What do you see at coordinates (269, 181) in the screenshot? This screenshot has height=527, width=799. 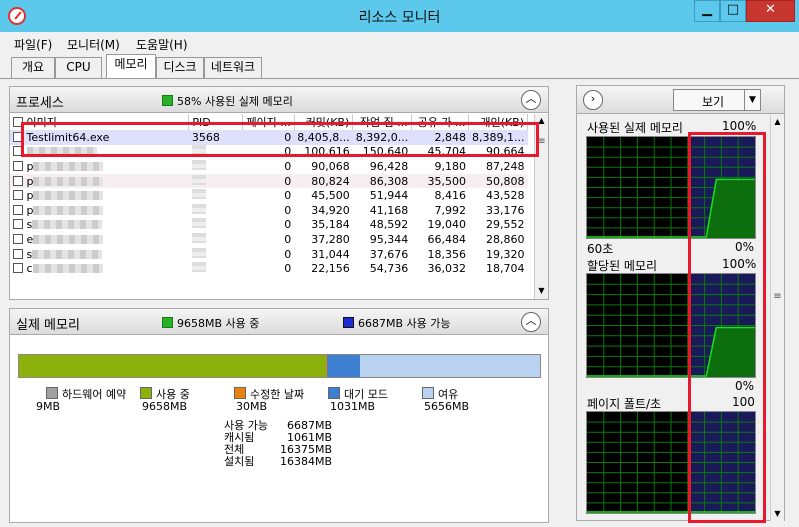 I see `table-row: p 0 80,824 86,308 35,500 50,808` at bounding box center [269, 181].